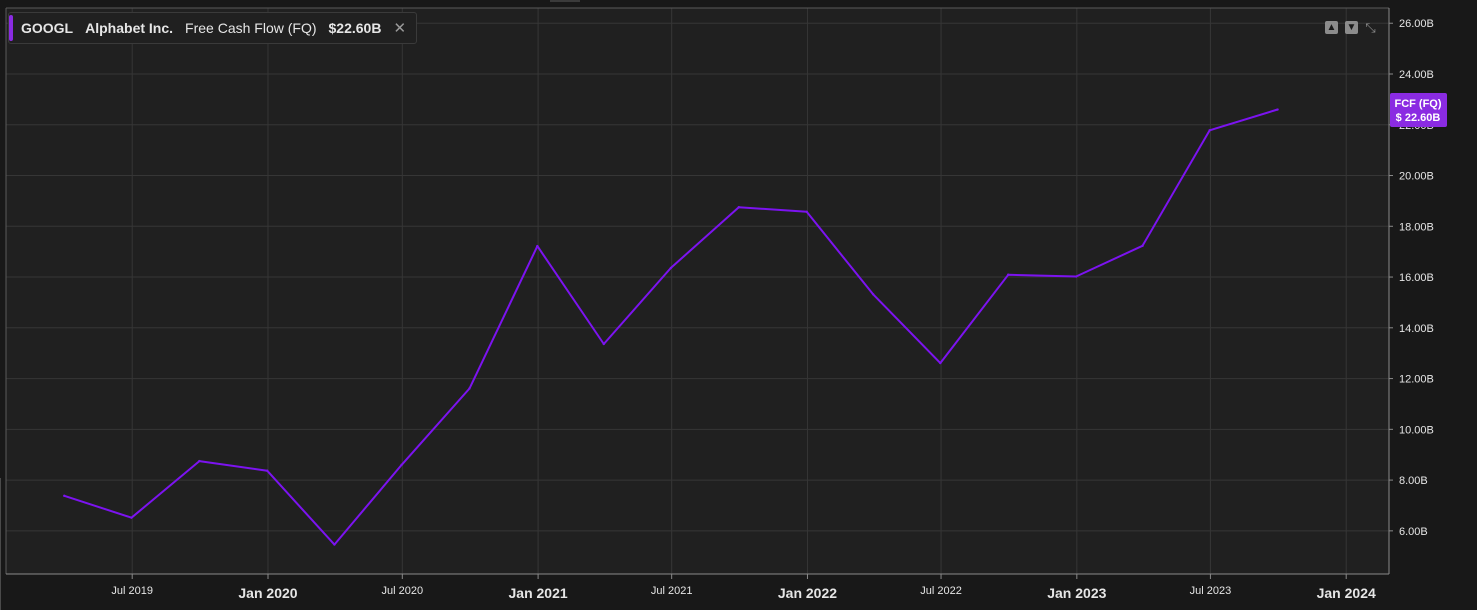 The height and width of the screenshot is (610, 1477). I want to click on price-tag-label: FCF (FQ), so click(1417, 104).